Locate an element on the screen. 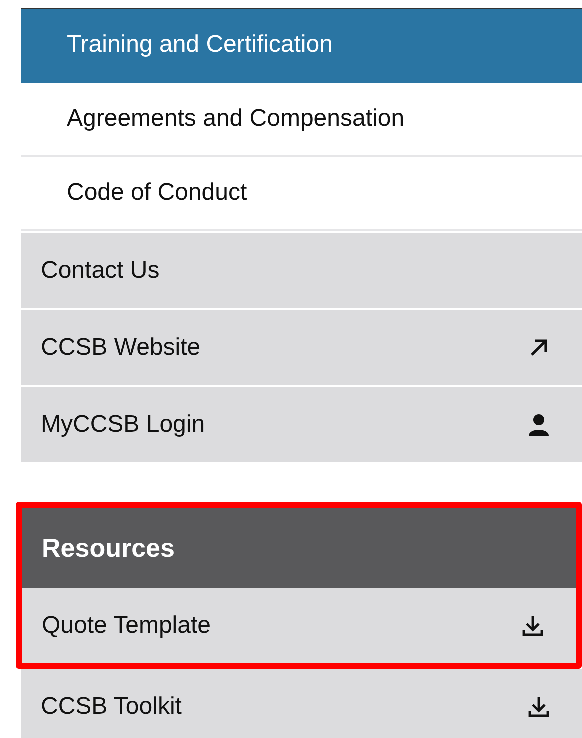  menu-item: MyCCSB Login is located at coordinates (301, 424).